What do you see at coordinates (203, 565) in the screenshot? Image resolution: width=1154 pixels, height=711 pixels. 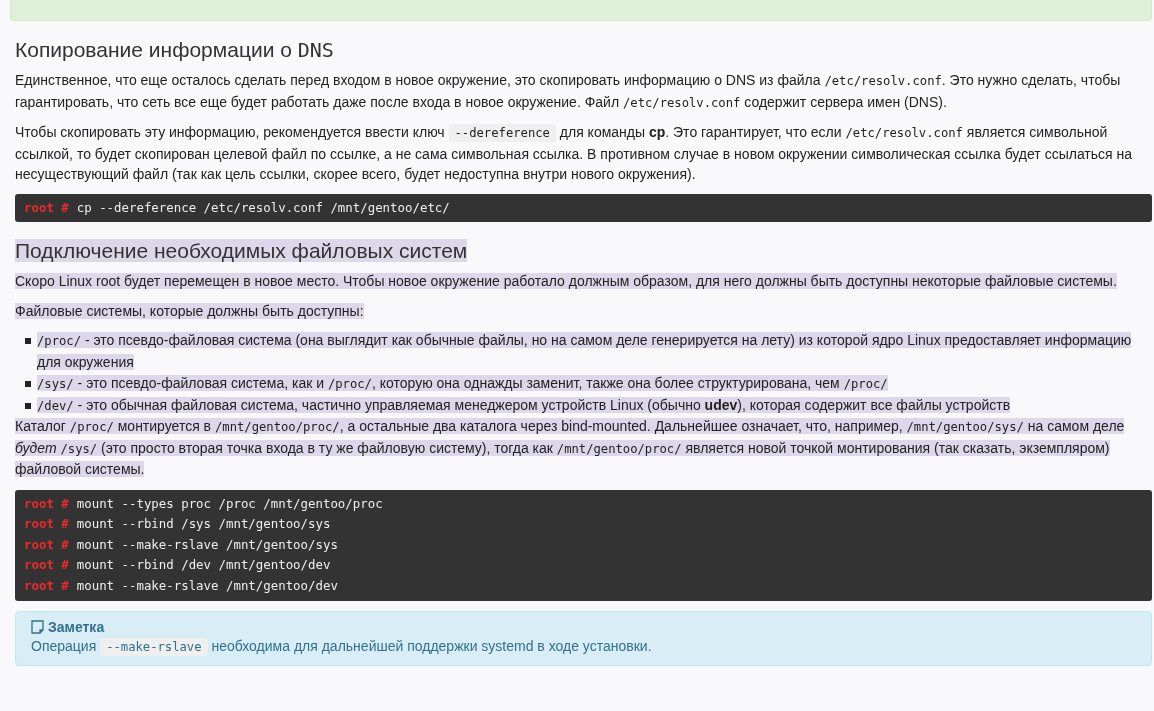 I see `command-text: mount --rbind /dev /mnt/gentoo/dev` at bounding box center [203, 565].